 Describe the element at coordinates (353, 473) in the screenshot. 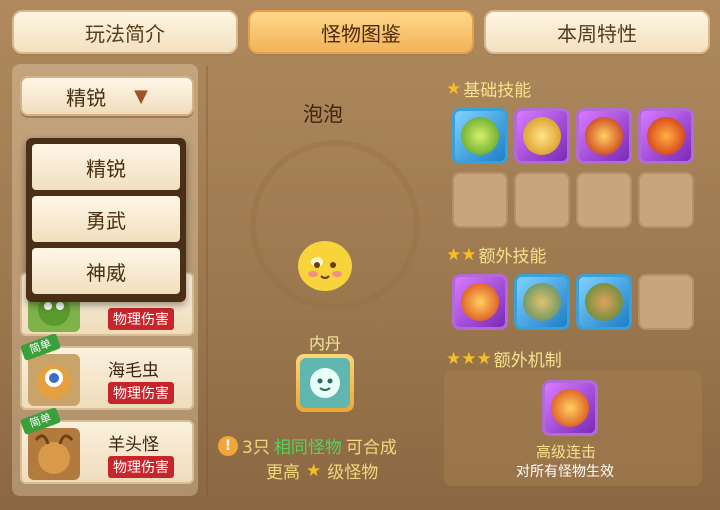

I see `hint-text: 级怪物` at that location.